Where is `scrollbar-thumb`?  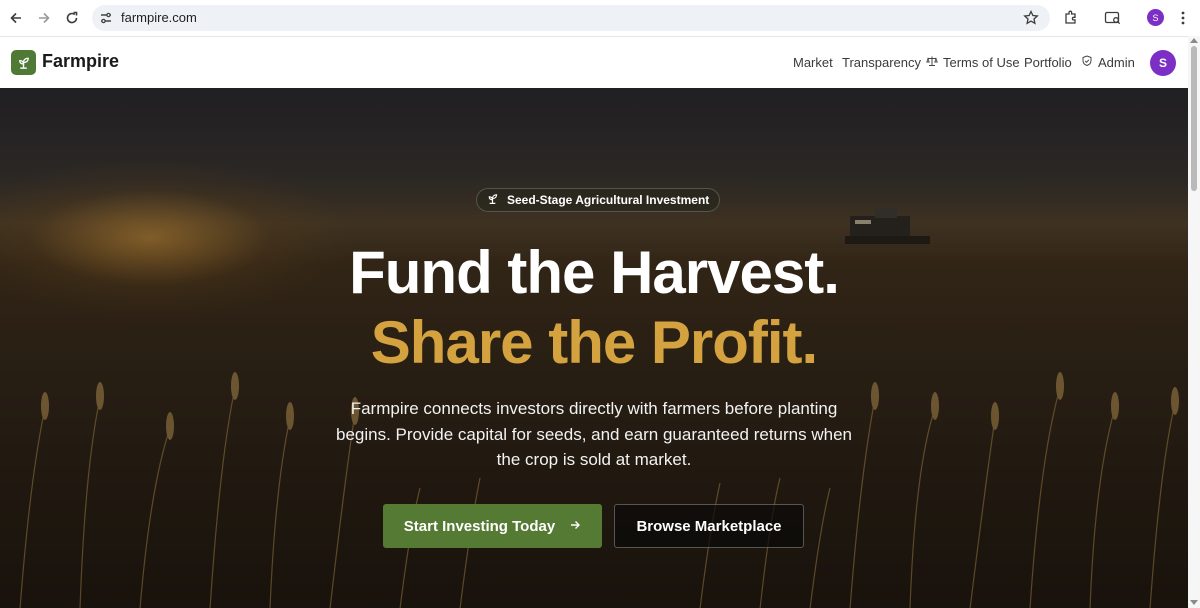
scrollbar-thumb is located at coordinates (1194, 118).